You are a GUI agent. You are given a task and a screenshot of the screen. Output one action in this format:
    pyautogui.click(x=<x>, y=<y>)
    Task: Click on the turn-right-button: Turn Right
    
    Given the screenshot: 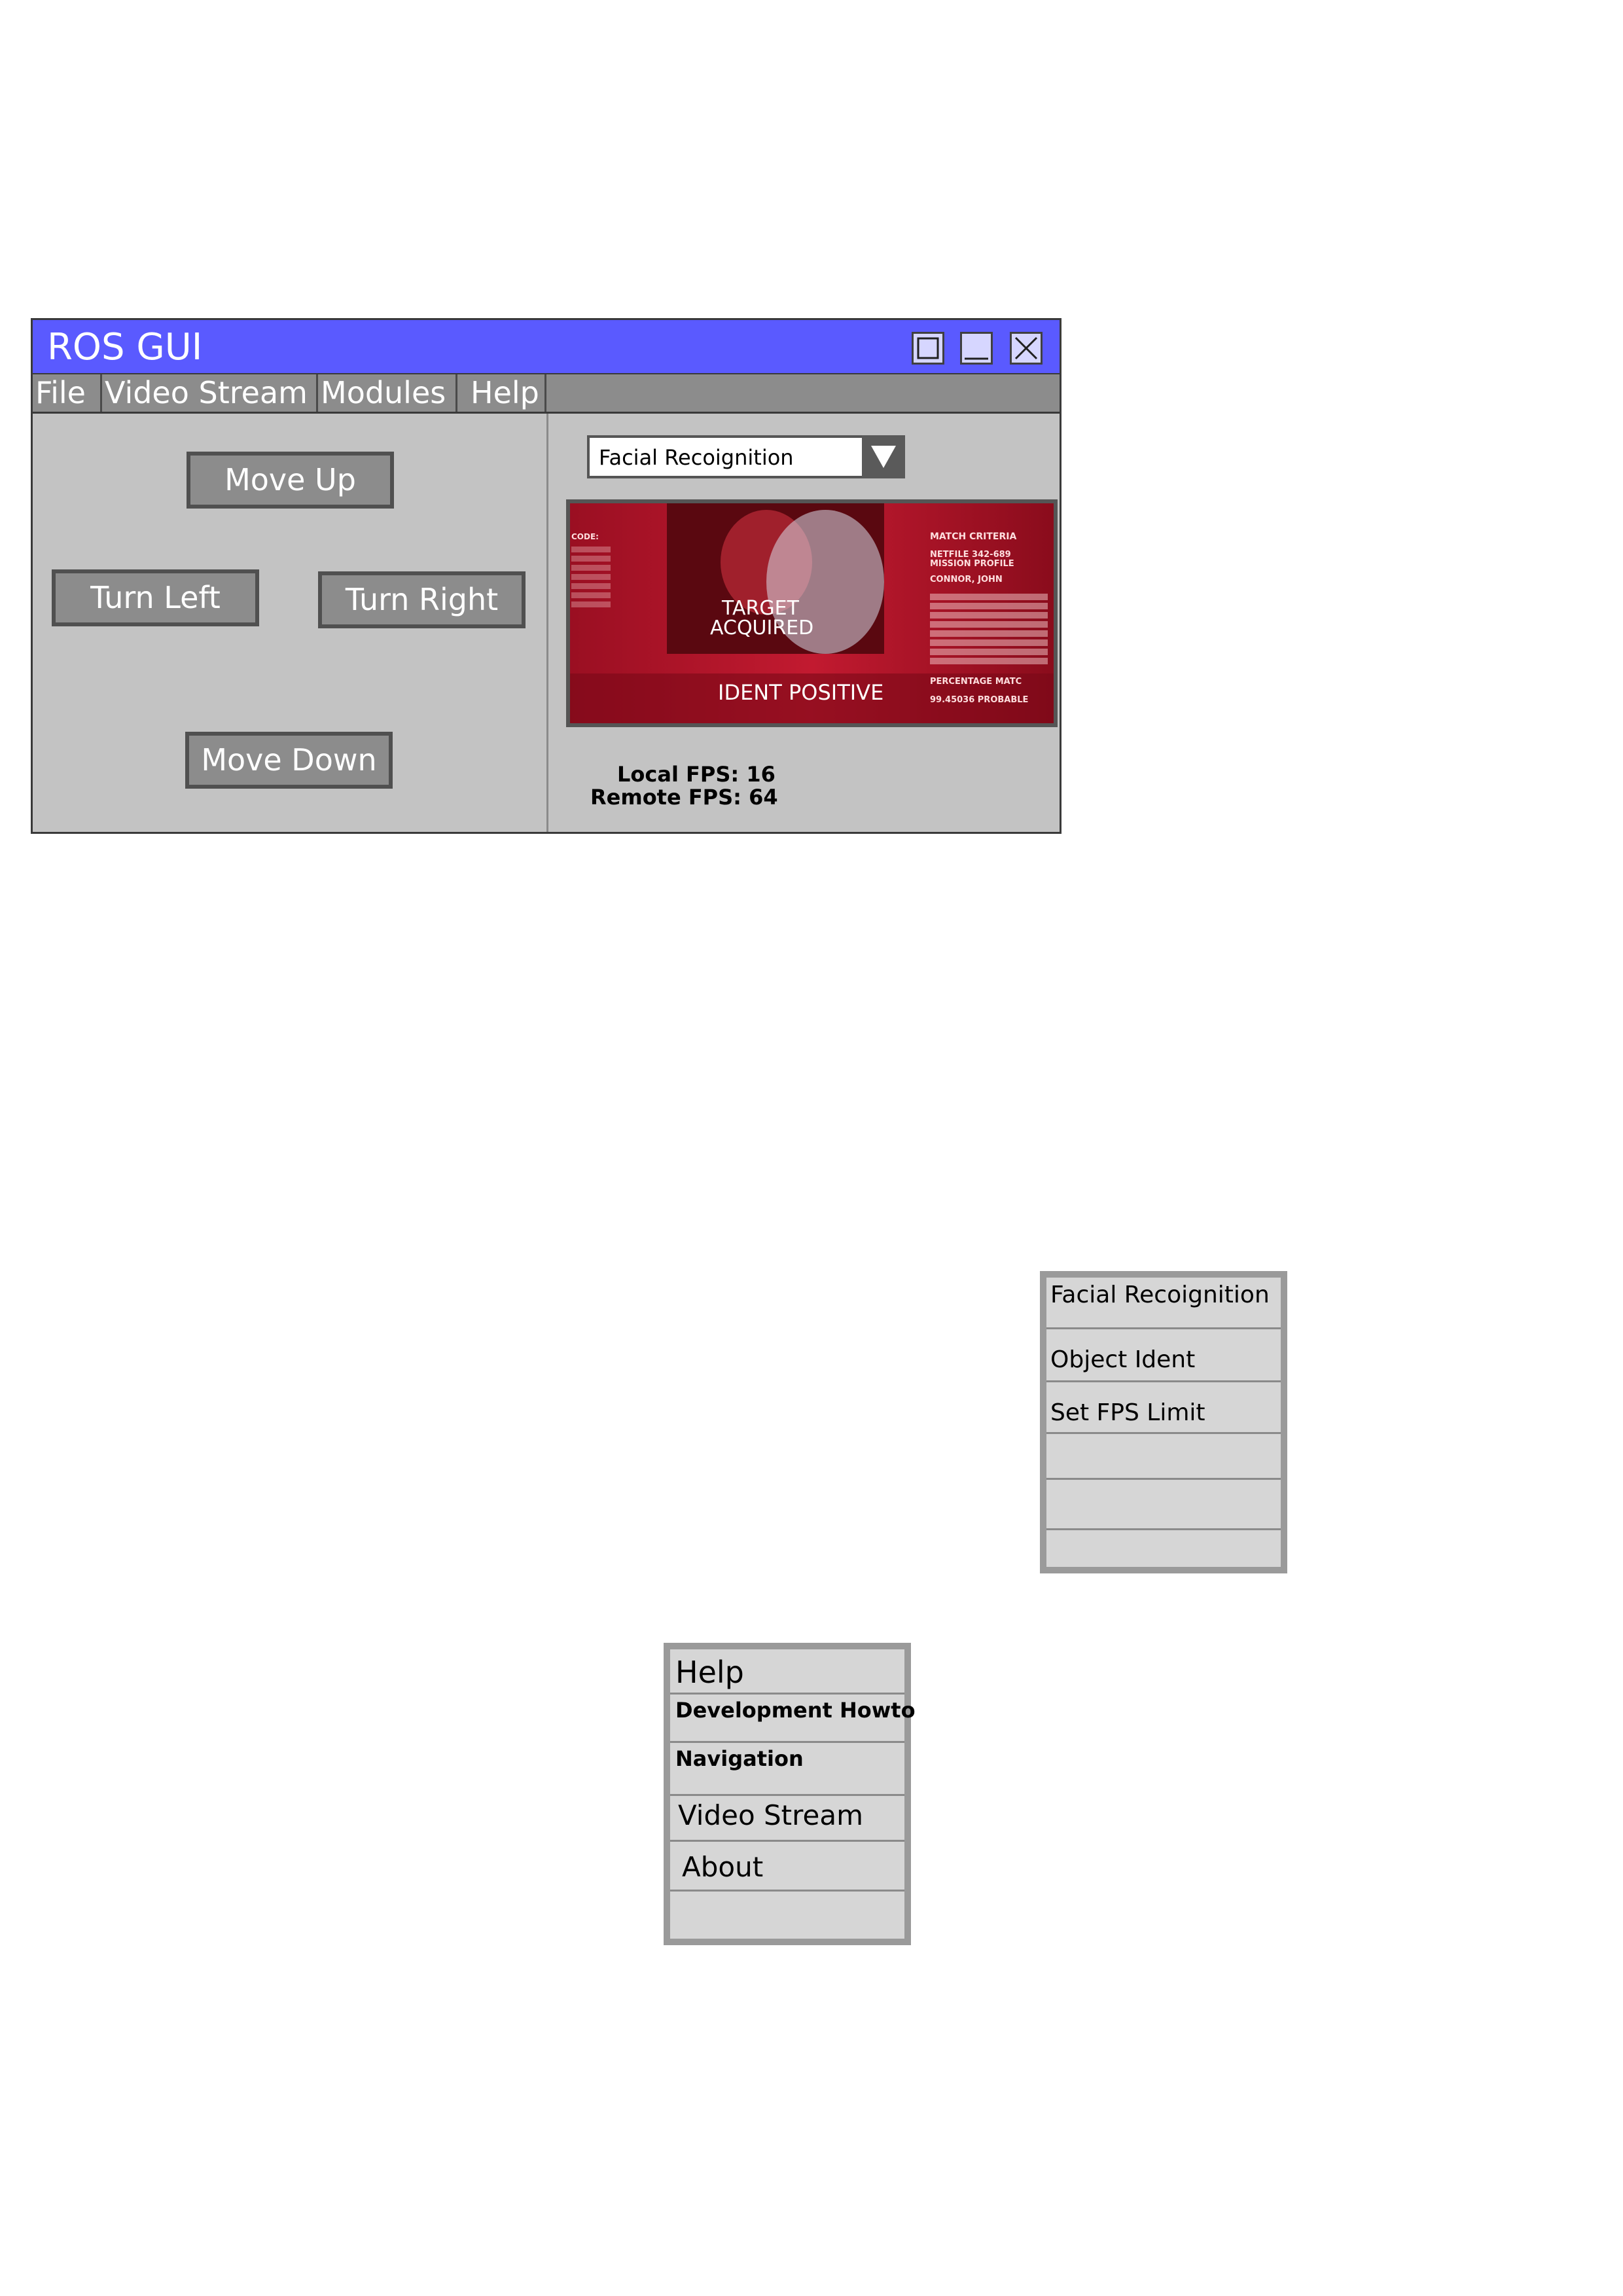 What is the action you would take?
    pyautogui.click(x=422, y=599)
    